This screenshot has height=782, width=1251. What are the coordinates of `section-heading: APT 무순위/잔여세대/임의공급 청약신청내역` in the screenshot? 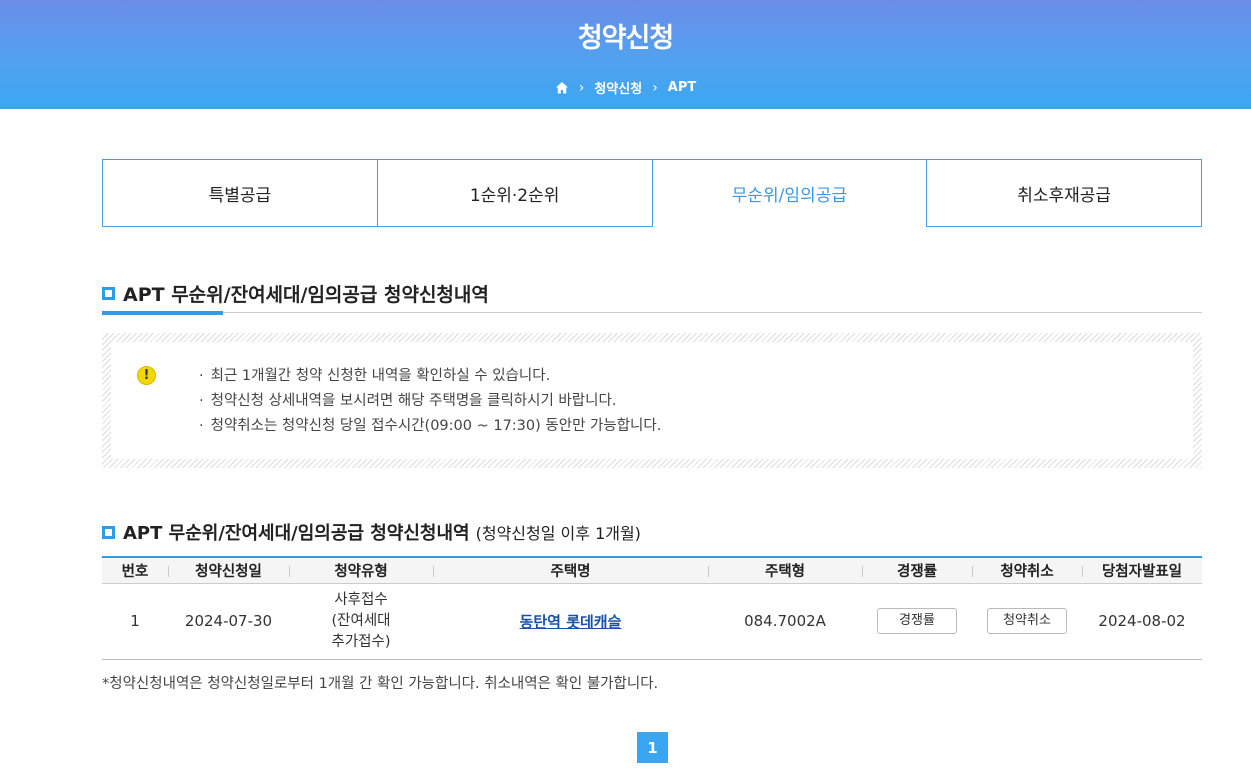 It's located at (295, 293).